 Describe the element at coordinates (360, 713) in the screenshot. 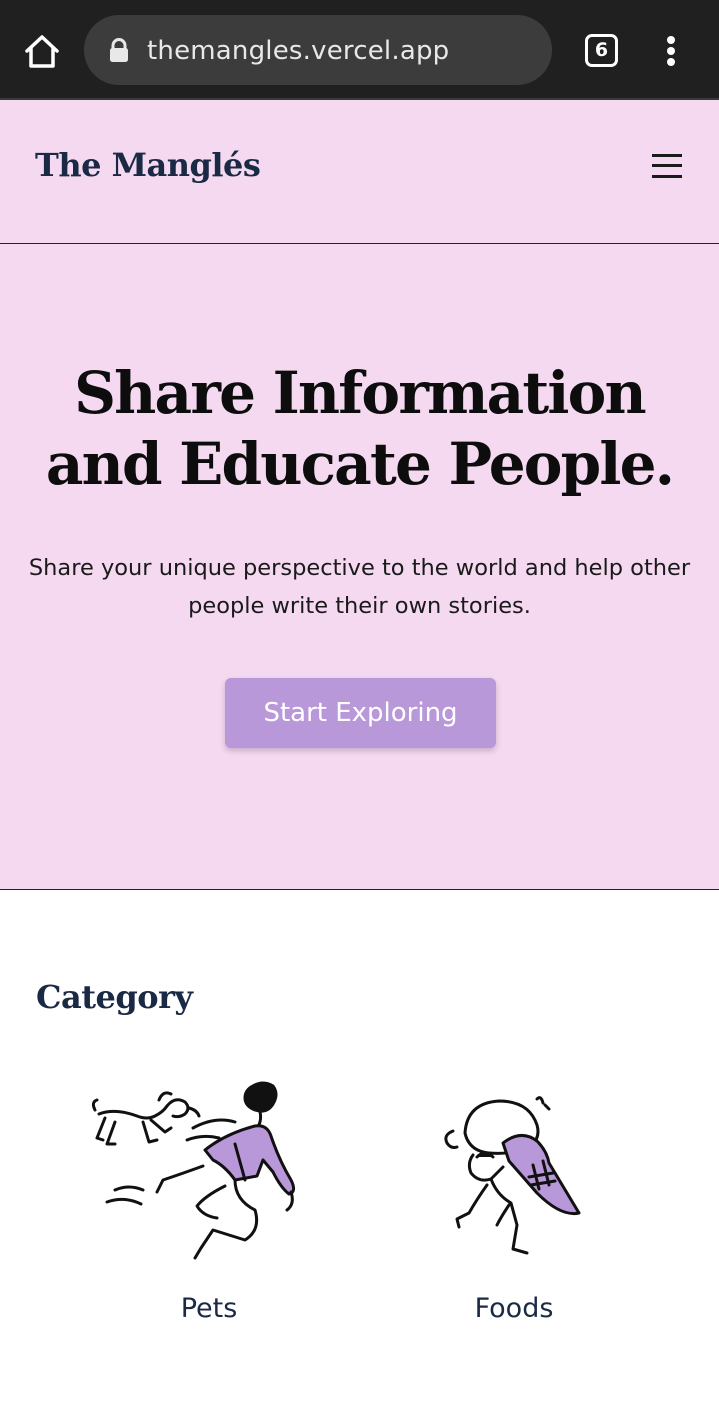

I see `start-exploring-button: Start Exploring` at that location.